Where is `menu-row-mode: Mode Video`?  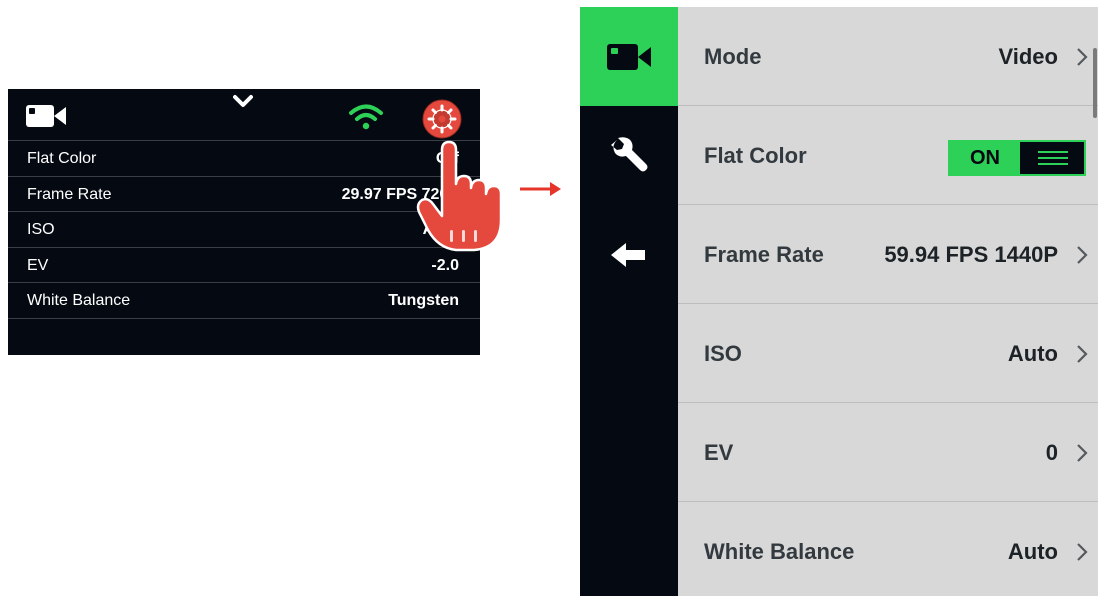
menu-row-mode: Mode Video is located at coordinates (888, 56).